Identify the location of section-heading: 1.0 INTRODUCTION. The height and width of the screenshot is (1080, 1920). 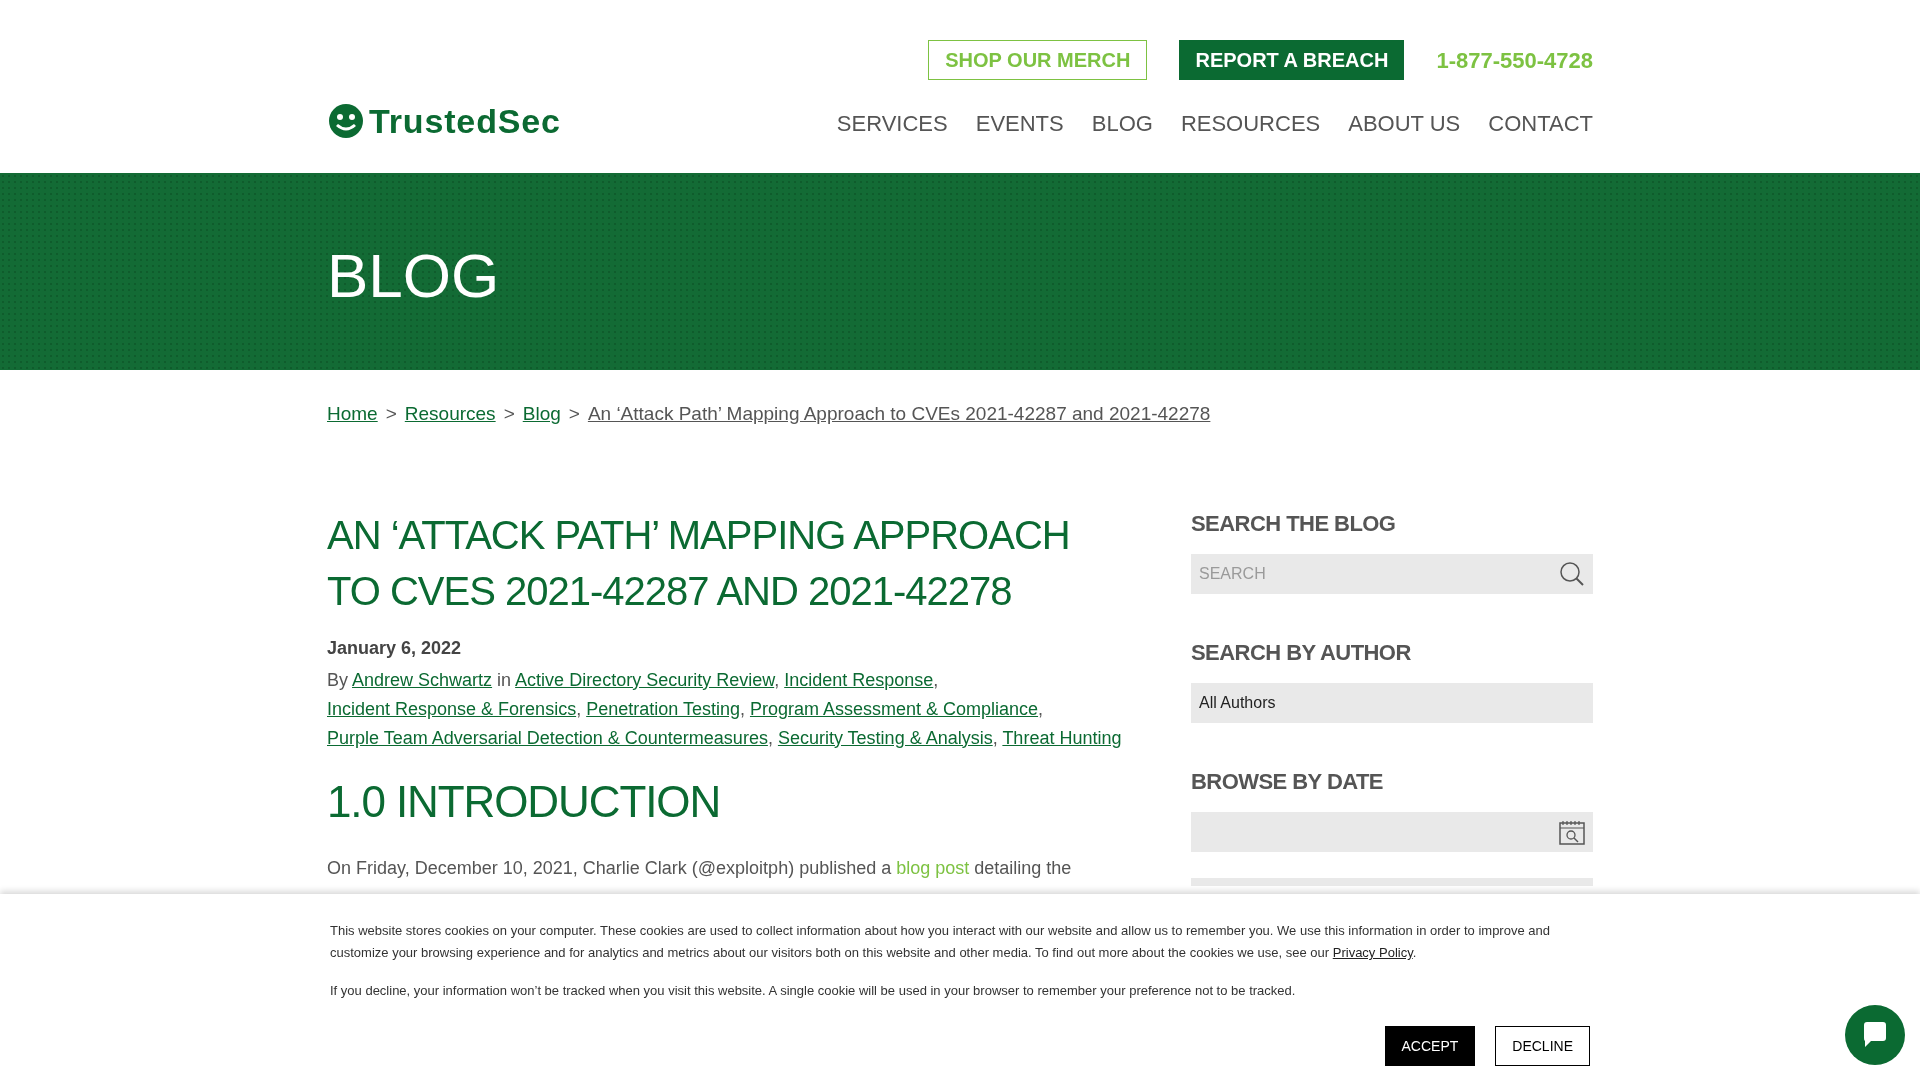
(524, 801).